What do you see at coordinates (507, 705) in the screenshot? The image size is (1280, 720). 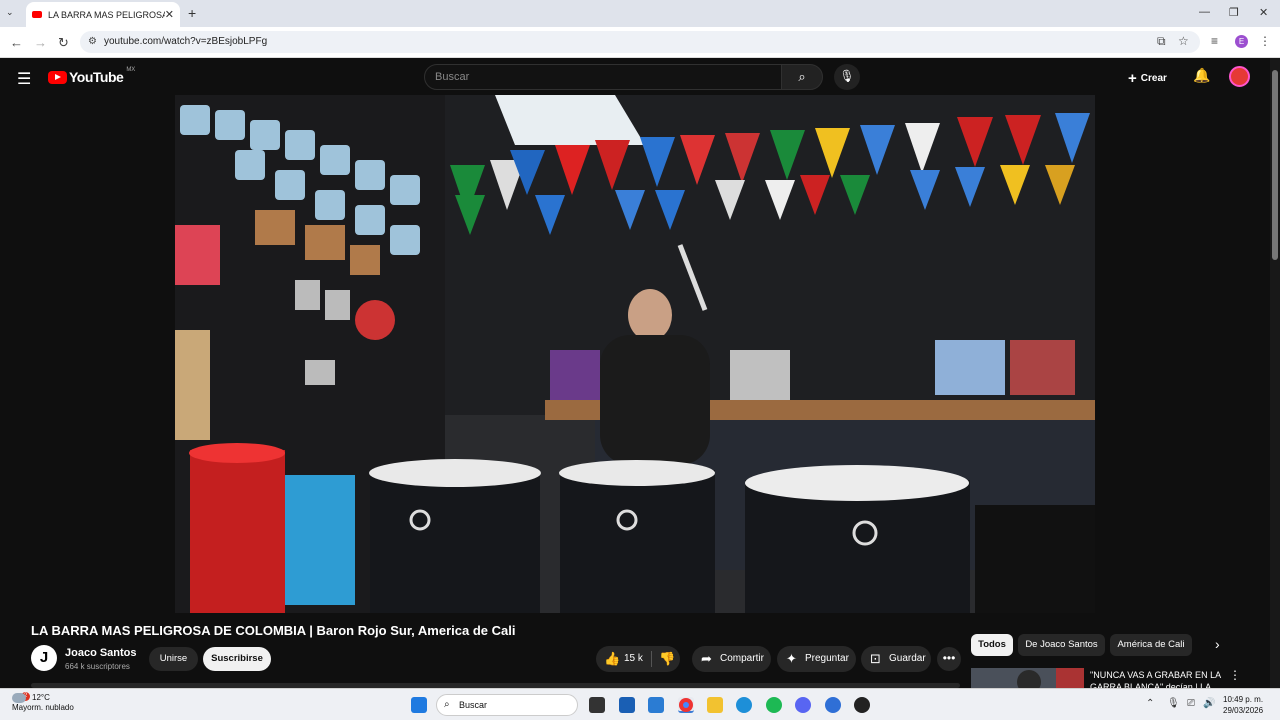 I see `taskbar-search: ⌕ Buscar` at bounding box center [507, 705].